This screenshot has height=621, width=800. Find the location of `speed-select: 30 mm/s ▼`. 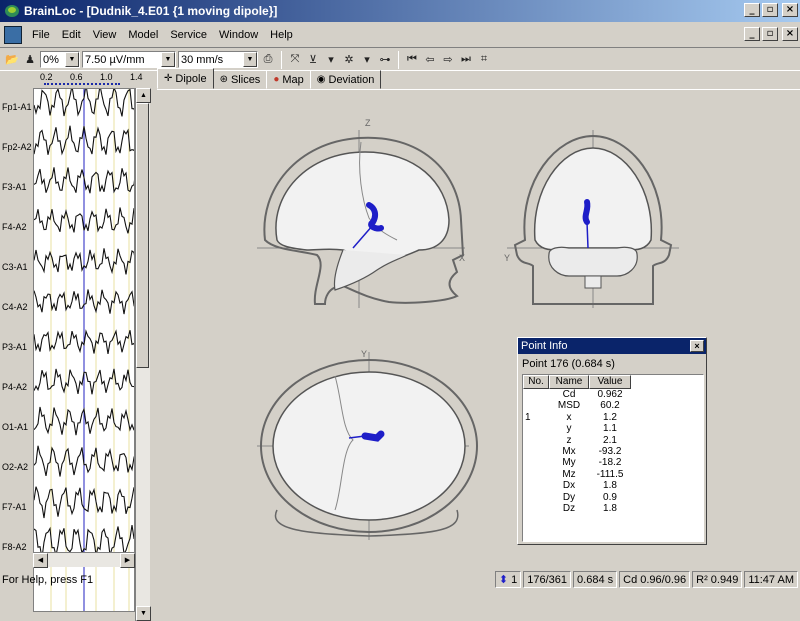

speed-select: 30 mm/s ▼ is located at coordinates (218, 59).